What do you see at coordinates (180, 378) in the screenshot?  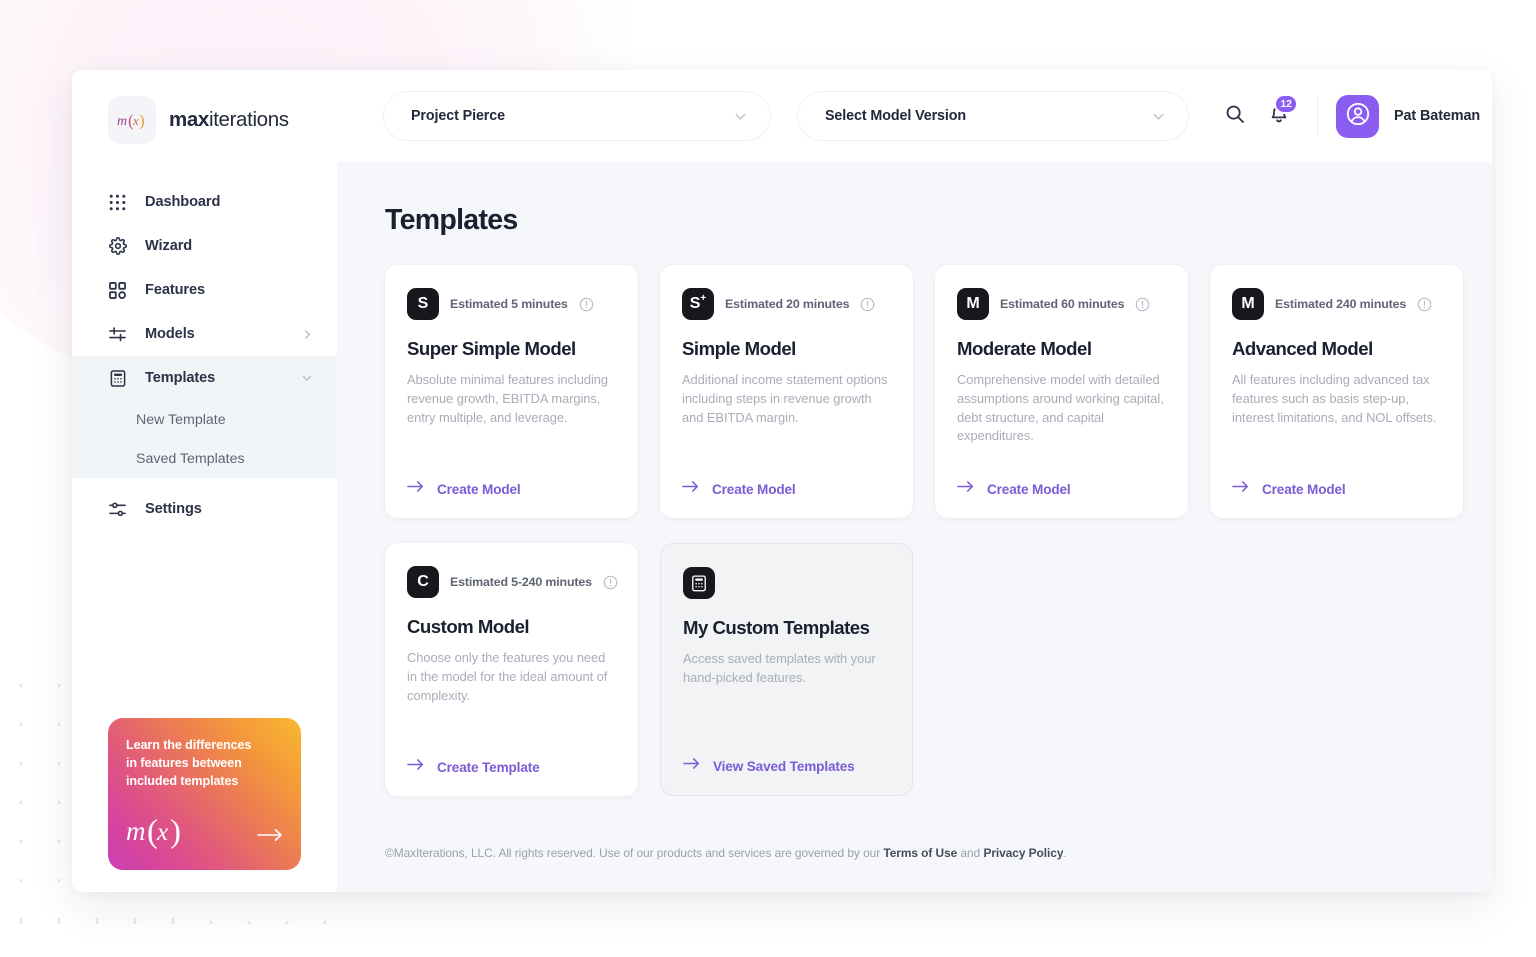 I see `sidebar-item-label: Templates` at bounding box center [180, 378].